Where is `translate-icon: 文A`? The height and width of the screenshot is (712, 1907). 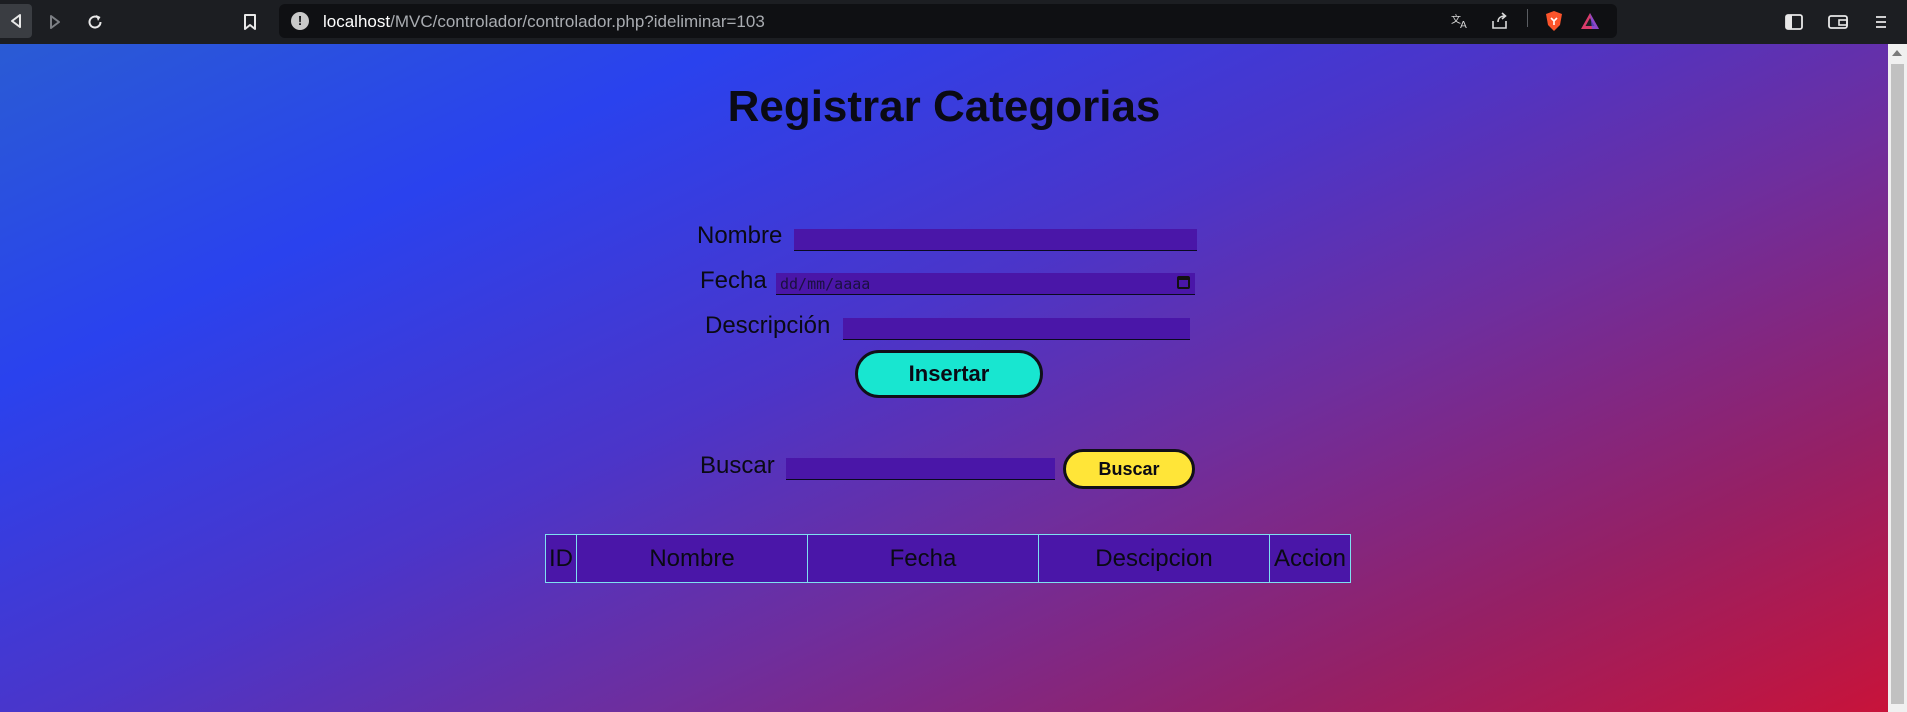
translate-icon: 文A is located at coordinates (1460, 21).